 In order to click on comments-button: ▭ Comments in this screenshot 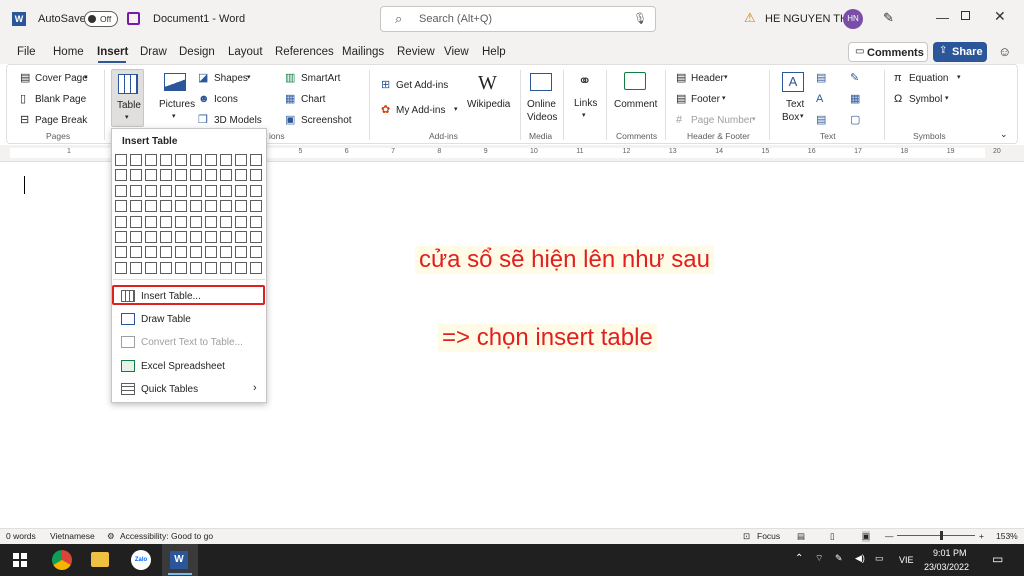, I will do `click(888, 52)`.